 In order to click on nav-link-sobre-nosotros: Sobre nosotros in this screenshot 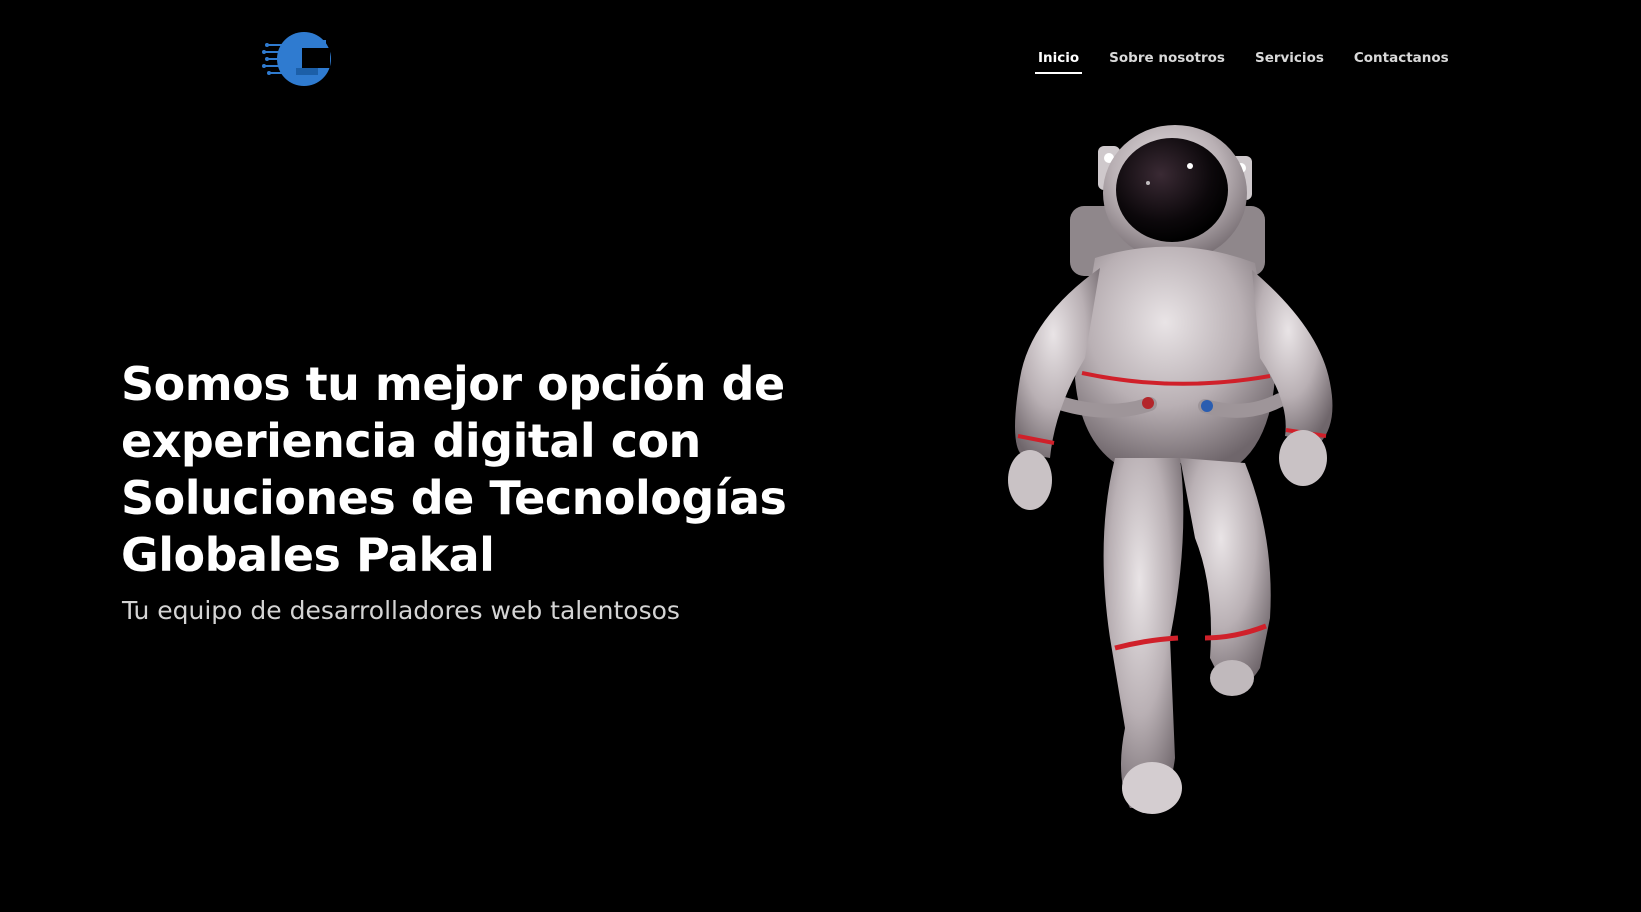, I will do `click(1167, 61)`.